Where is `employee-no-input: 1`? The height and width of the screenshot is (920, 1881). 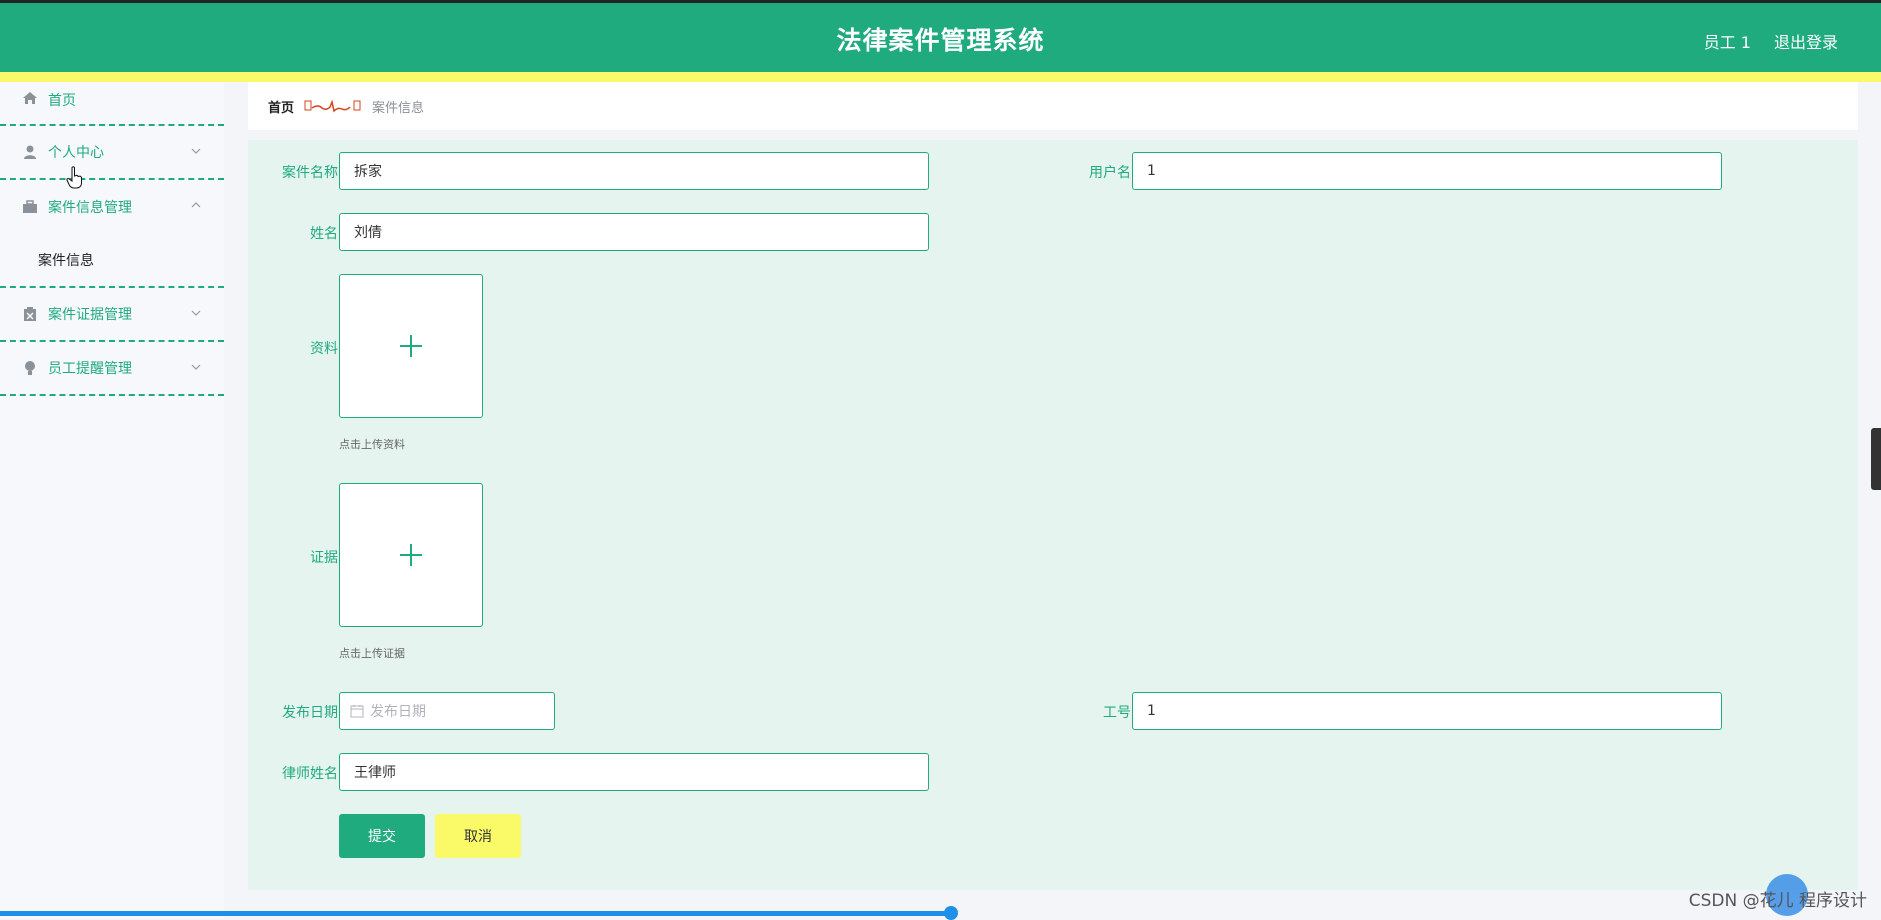 employee-no-input: 1 is located at coordinates (1427, 711).